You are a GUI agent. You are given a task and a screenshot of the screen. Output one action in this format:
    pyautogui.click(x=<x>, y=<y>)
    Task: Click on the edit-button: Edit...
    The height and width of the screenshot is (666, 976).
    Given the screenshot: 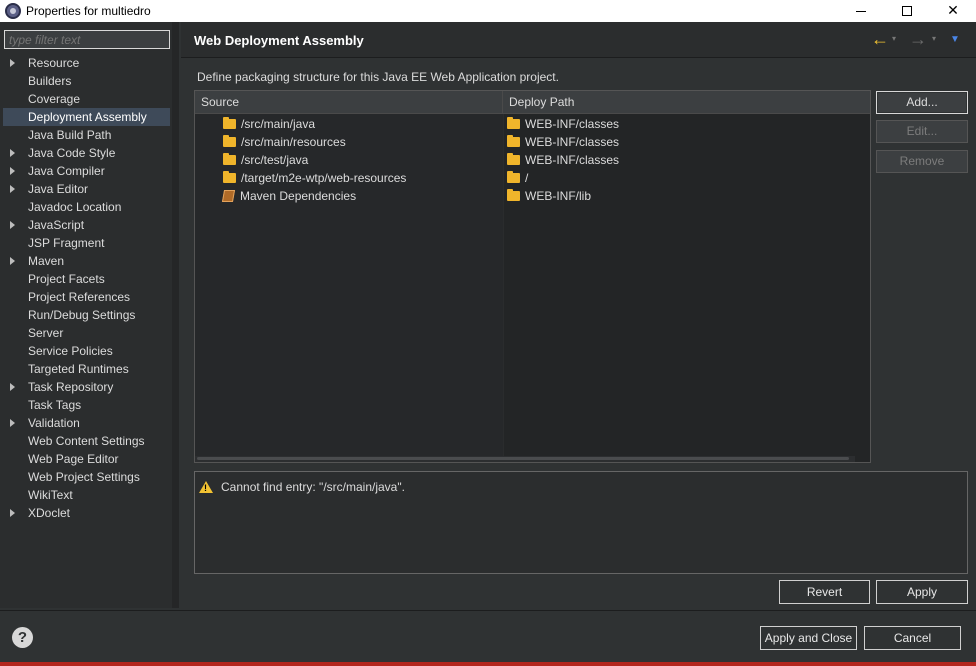 What is the action you would take?
    pyautogui.click(x=922, y=131)
    